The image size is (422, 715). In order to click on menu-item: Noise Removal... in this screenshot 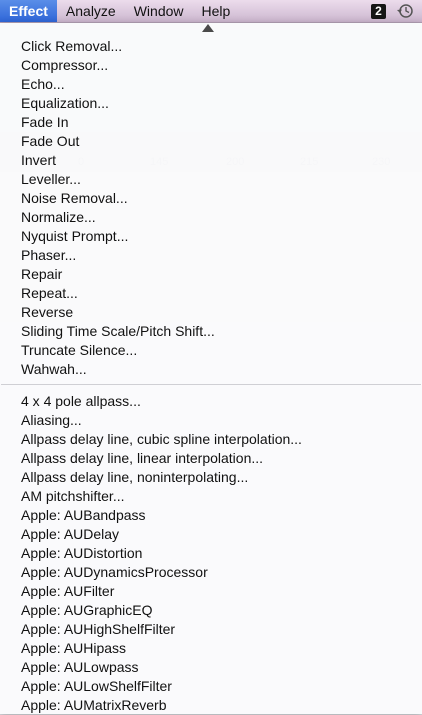, I will do `click(211, 198)`.